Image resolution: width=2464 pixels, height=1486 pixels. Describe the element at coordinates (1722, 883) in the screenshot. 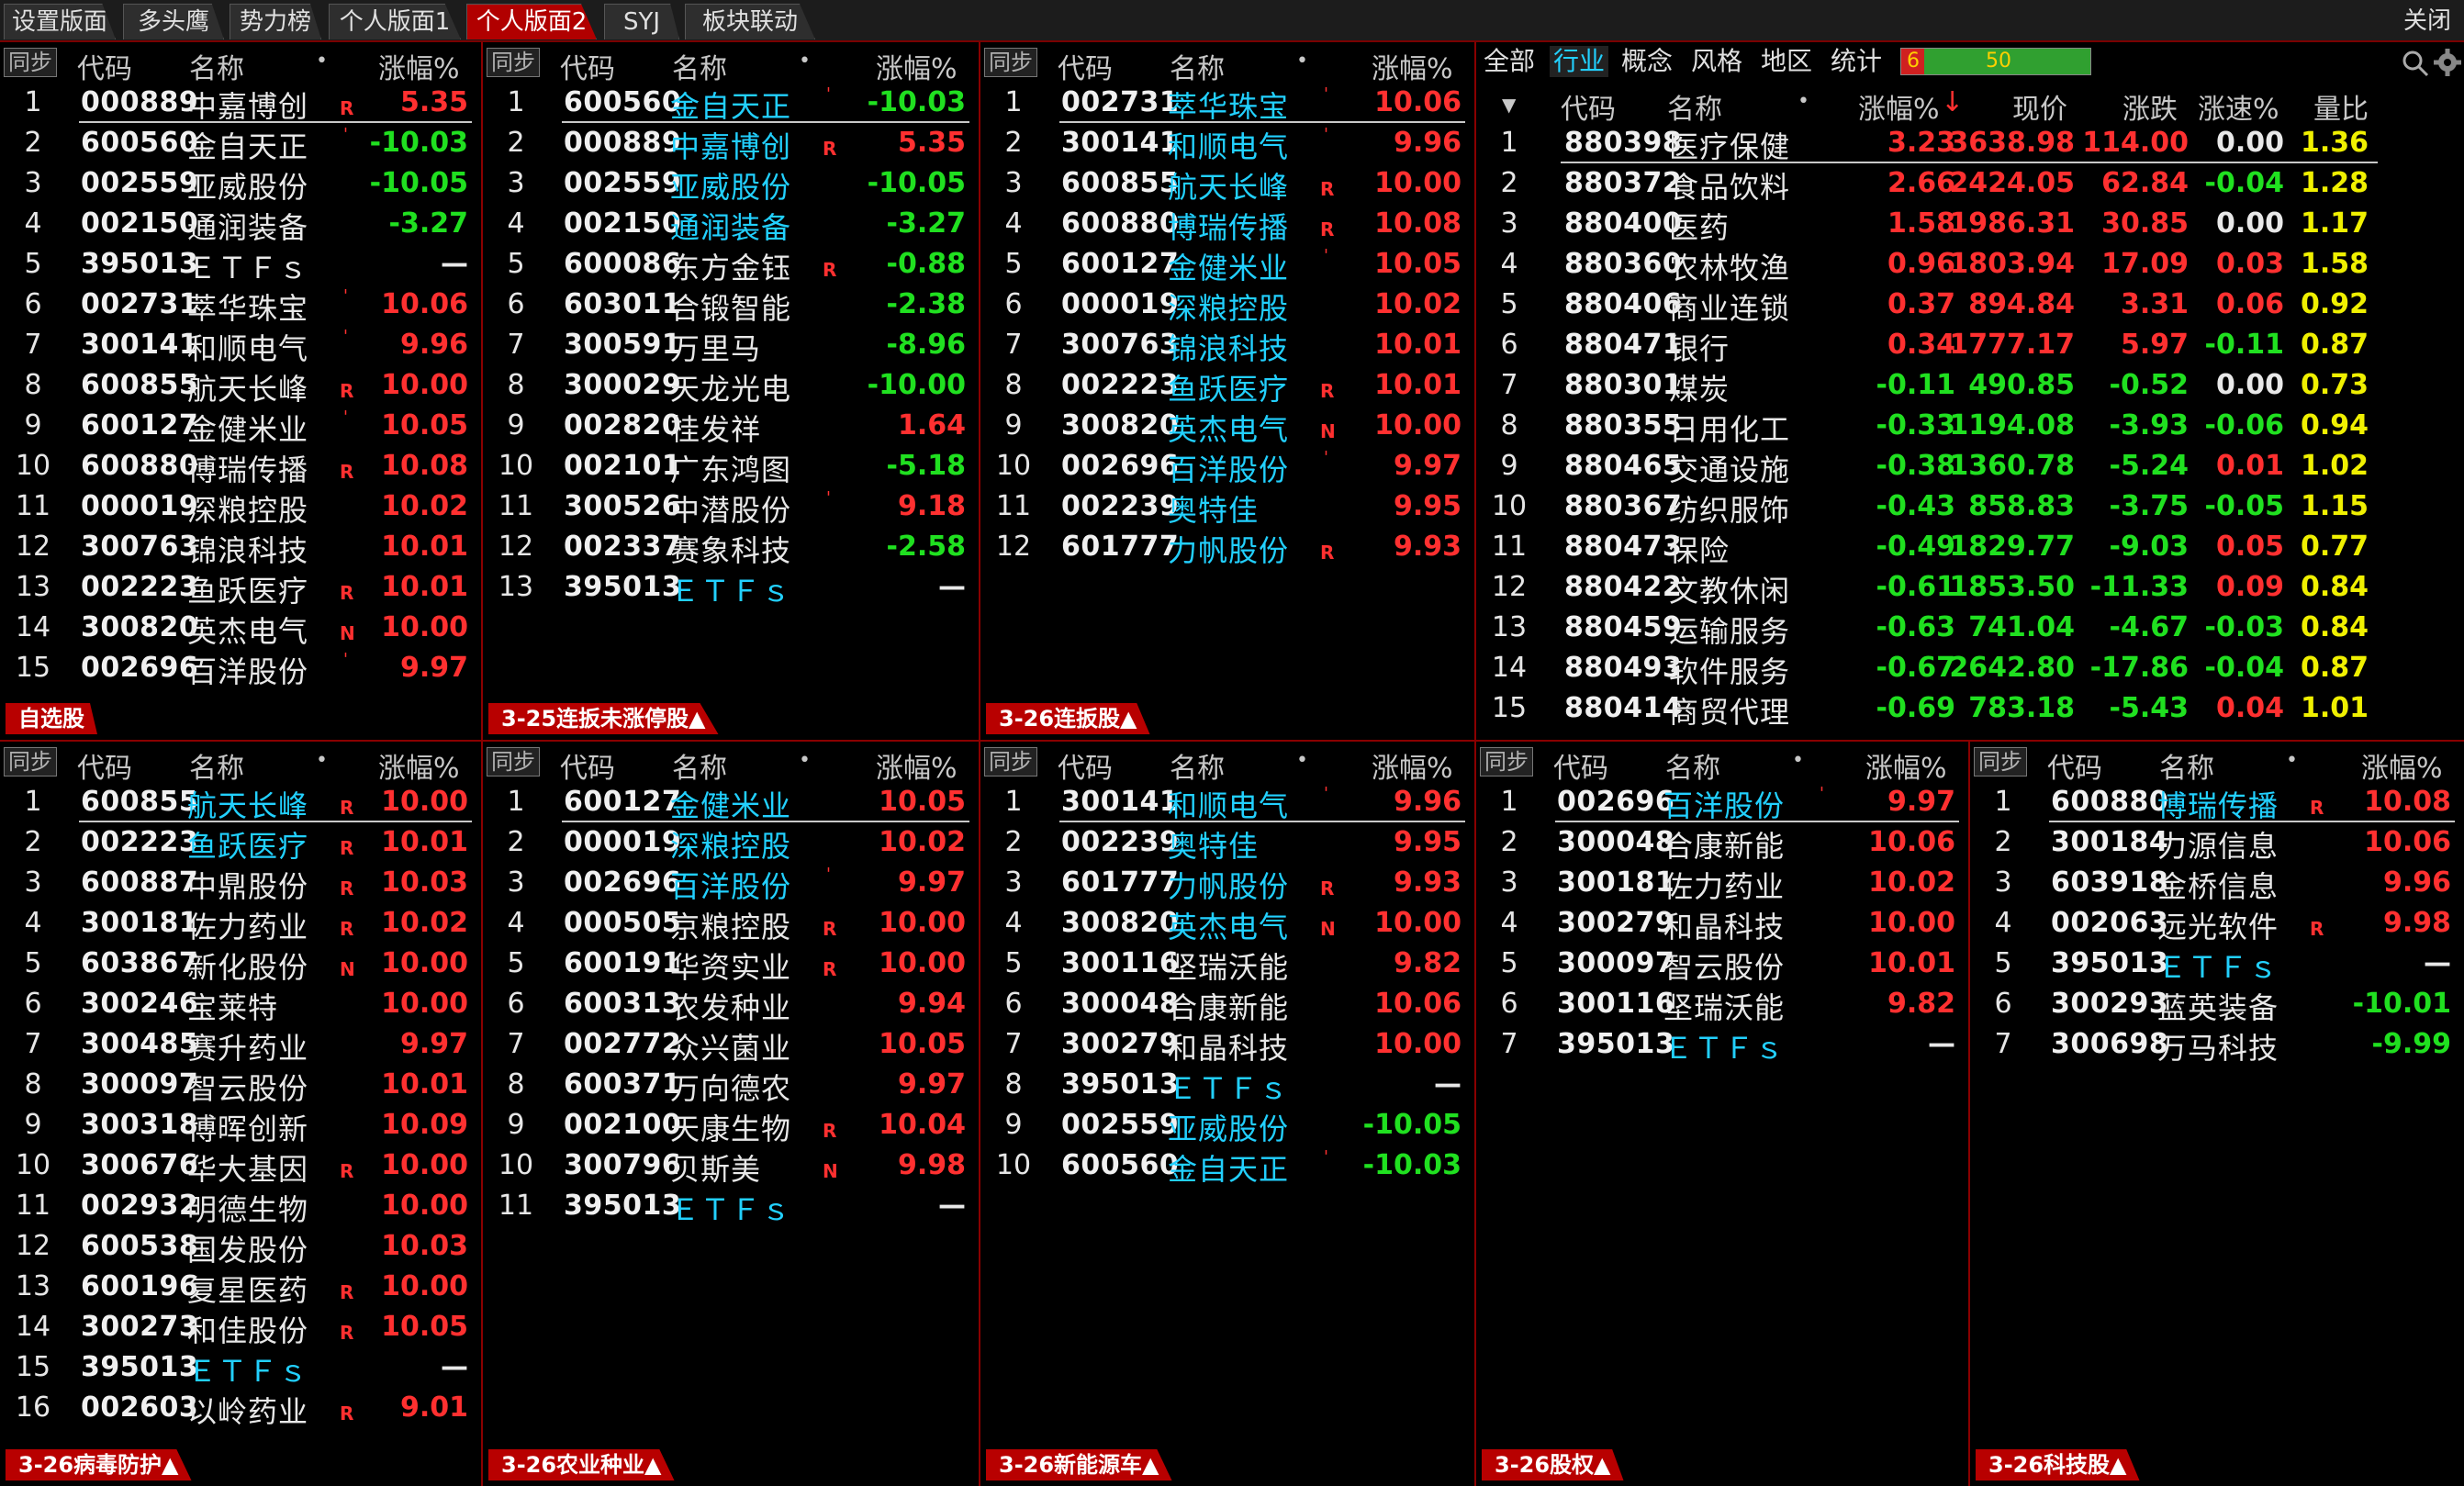

I see `table-row: 3 300181 佐力药业 10.02` at that location.